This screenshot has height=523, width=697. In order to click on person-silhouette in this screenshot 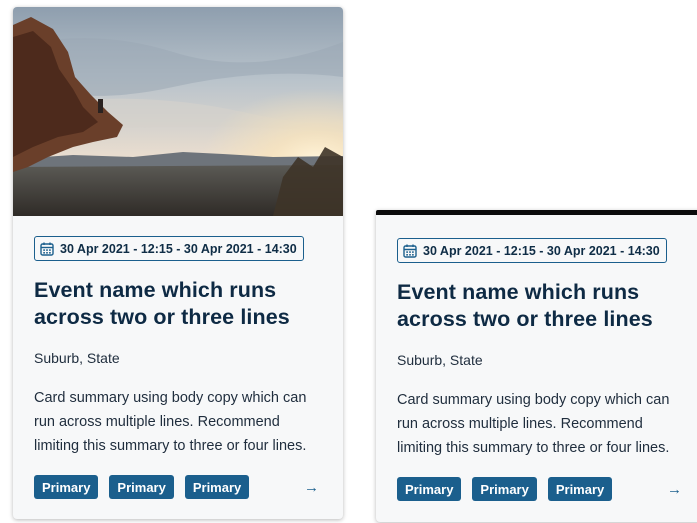, I will do `click(100, 106)`.